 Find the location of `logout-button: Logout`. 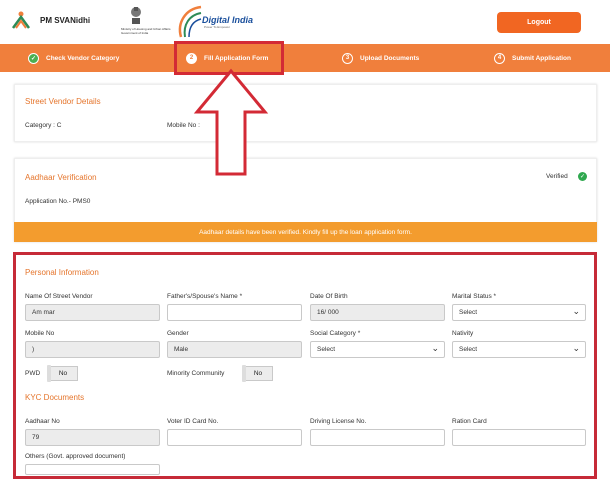

logout-button: Logout is located at coordinates (539, 22).